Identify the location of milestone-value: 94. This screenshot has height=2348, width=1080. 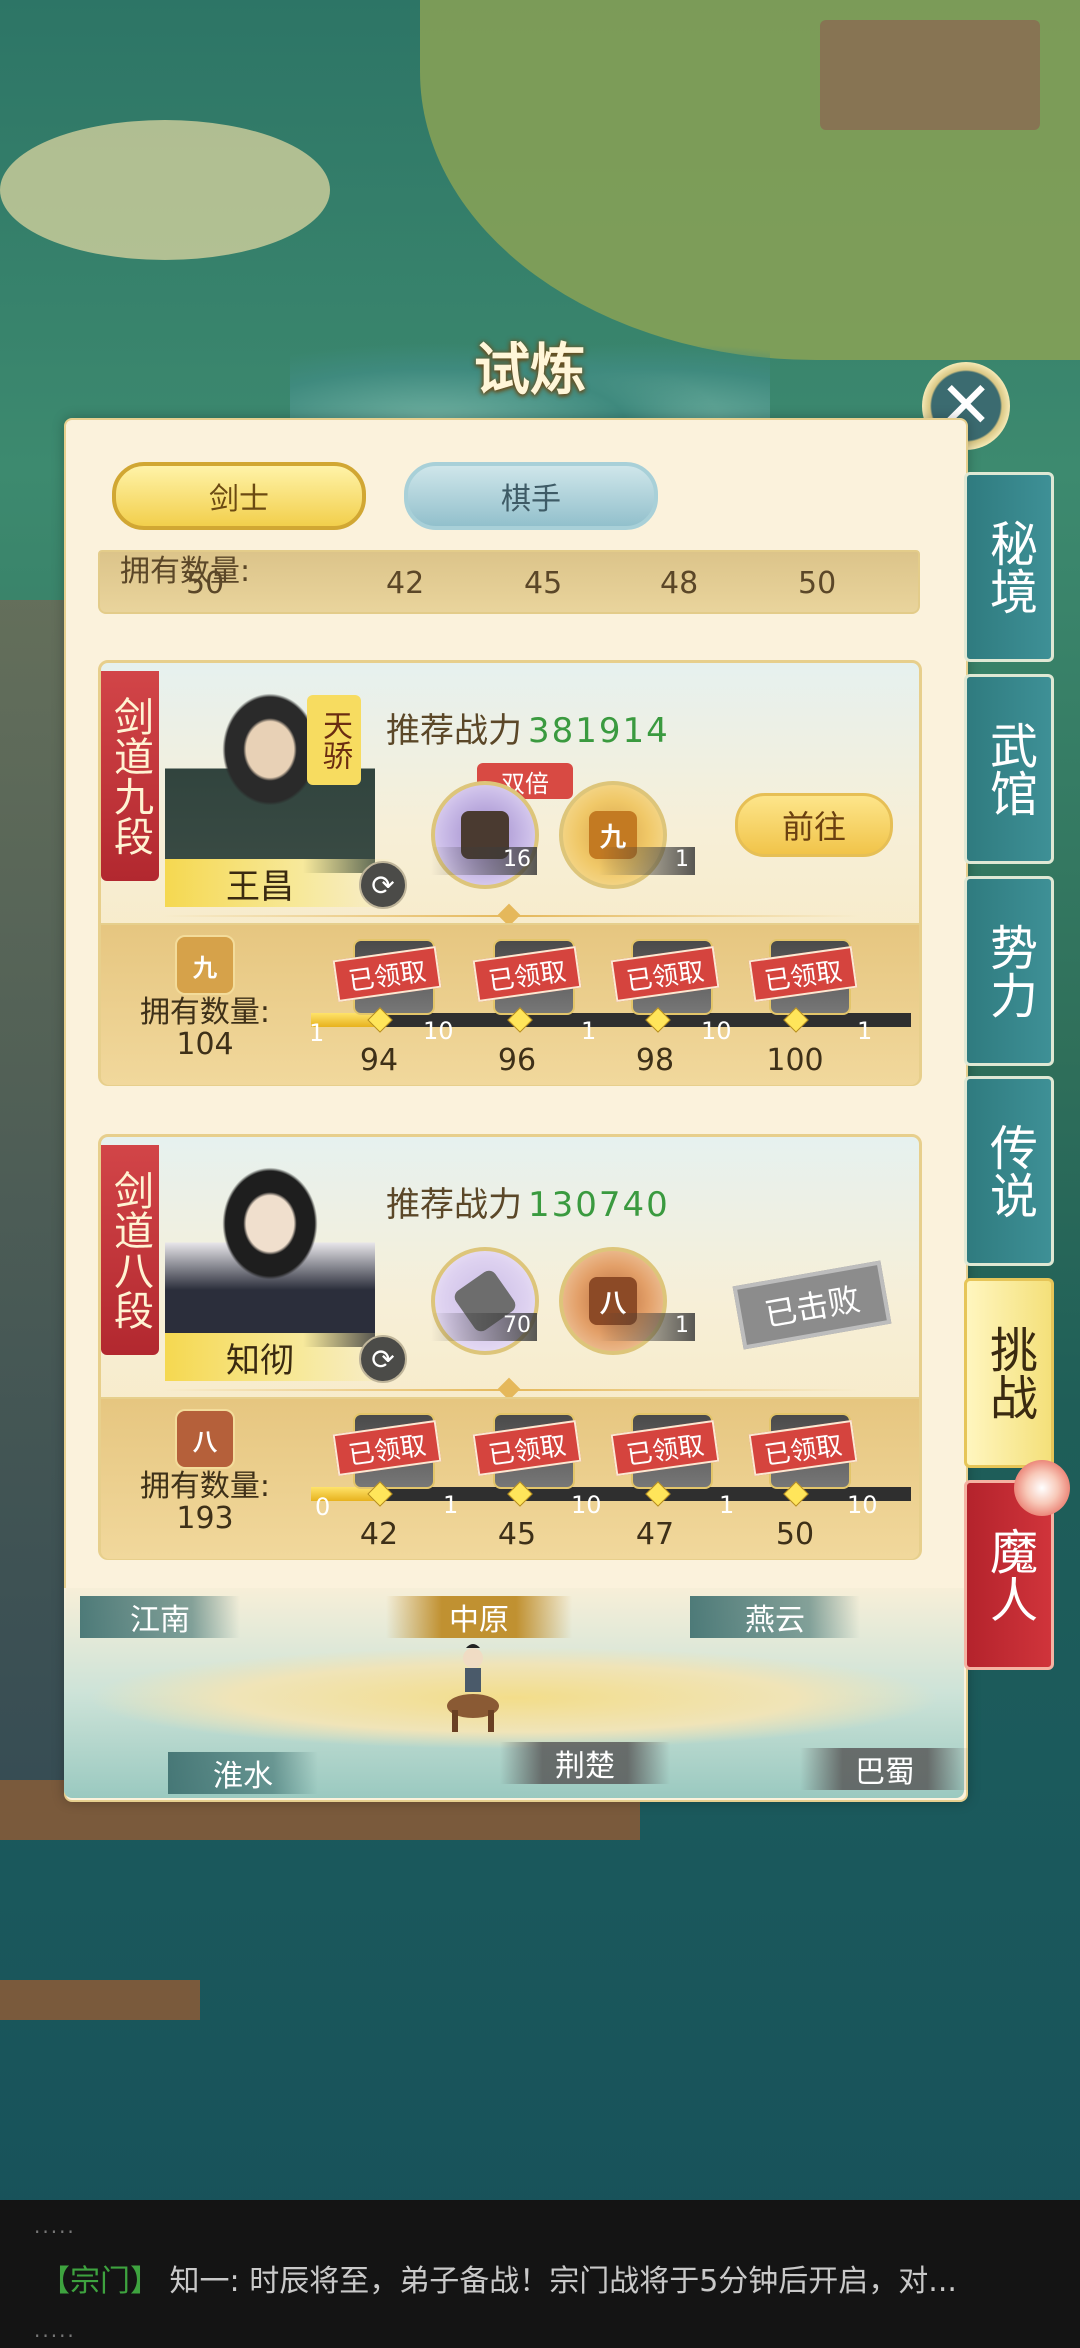
(379, 1060).